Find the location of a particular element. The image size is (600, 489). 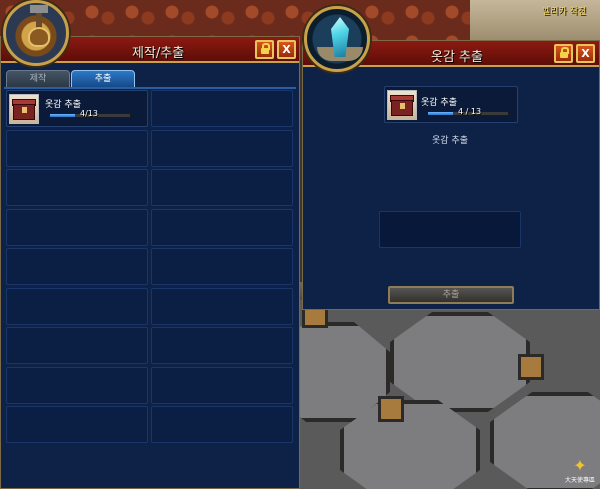

extract-button: 추출 is located at coordinates (451, 295).